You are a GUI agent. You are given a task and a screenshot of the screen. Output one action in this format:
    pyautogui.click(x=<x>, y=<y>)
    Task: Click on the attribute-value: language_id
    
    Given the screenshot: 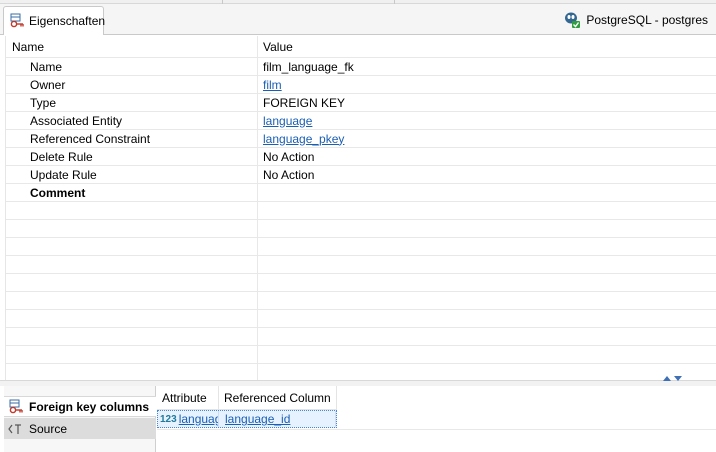 What is the action you would take?
    pyautogui.click(x=198, y=419)
    